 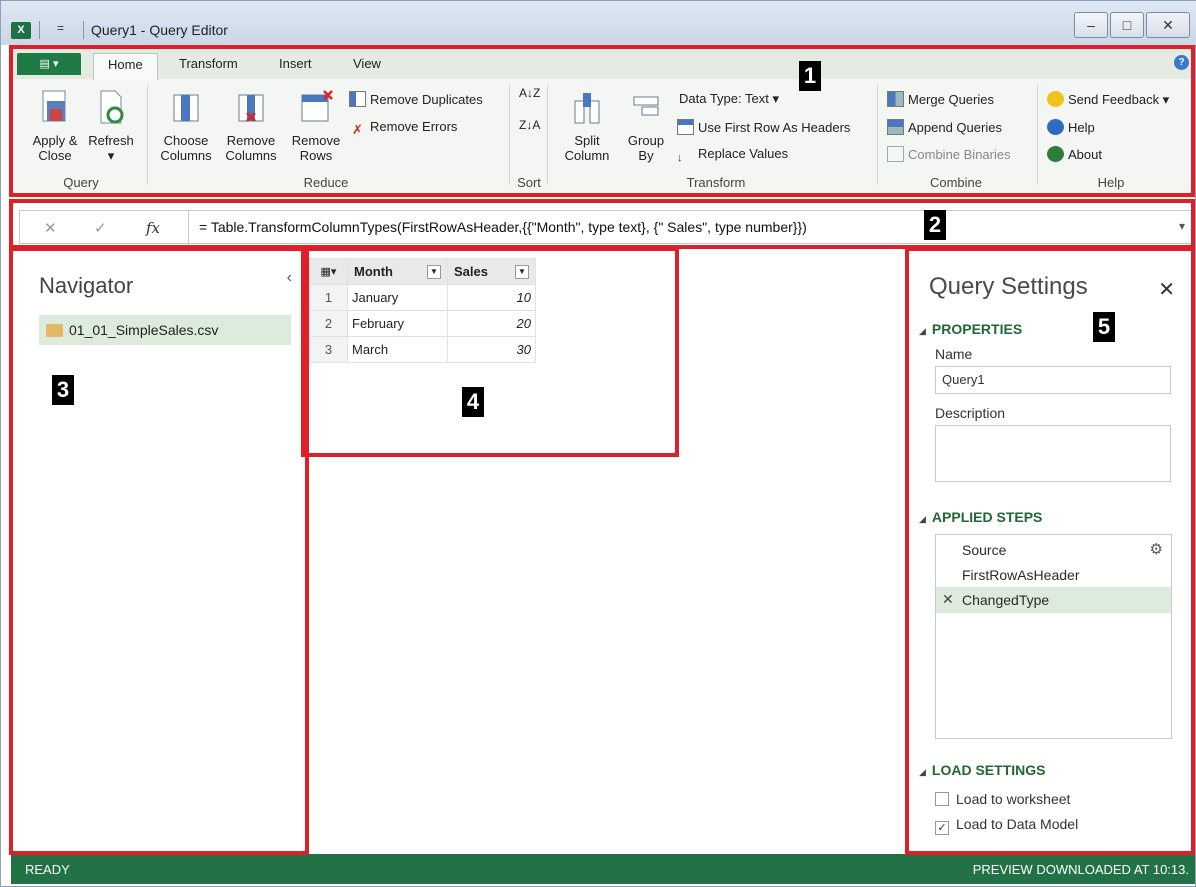 I want to click on merge-queries-icon, so click(x=895, y=99).